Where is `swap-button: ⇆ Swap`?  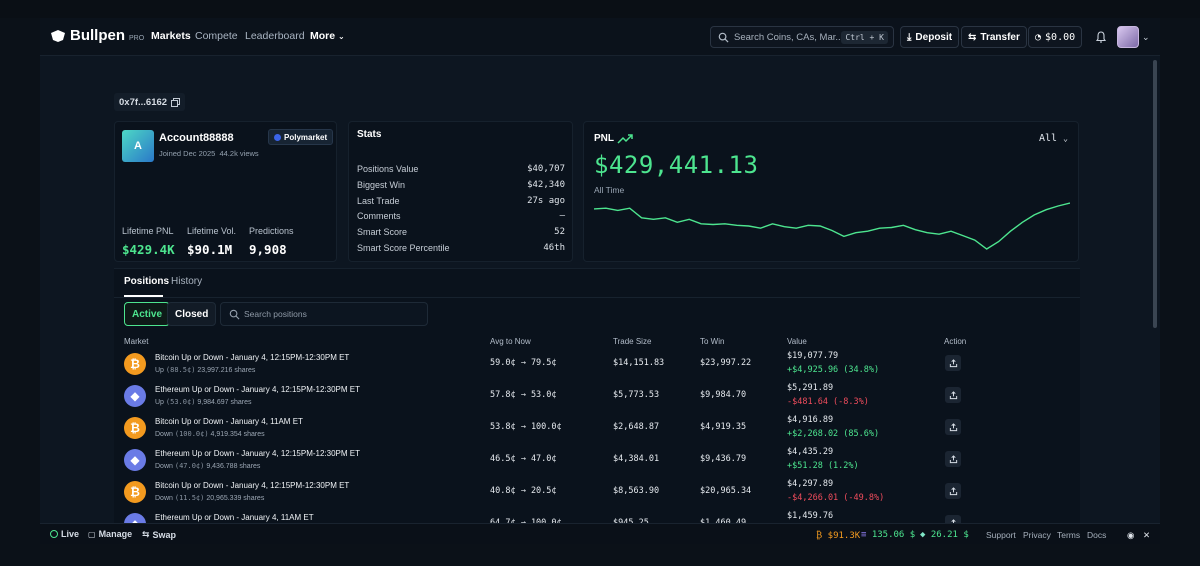
swap-button: ⇆ Swap is located at coordinates (159, 534).